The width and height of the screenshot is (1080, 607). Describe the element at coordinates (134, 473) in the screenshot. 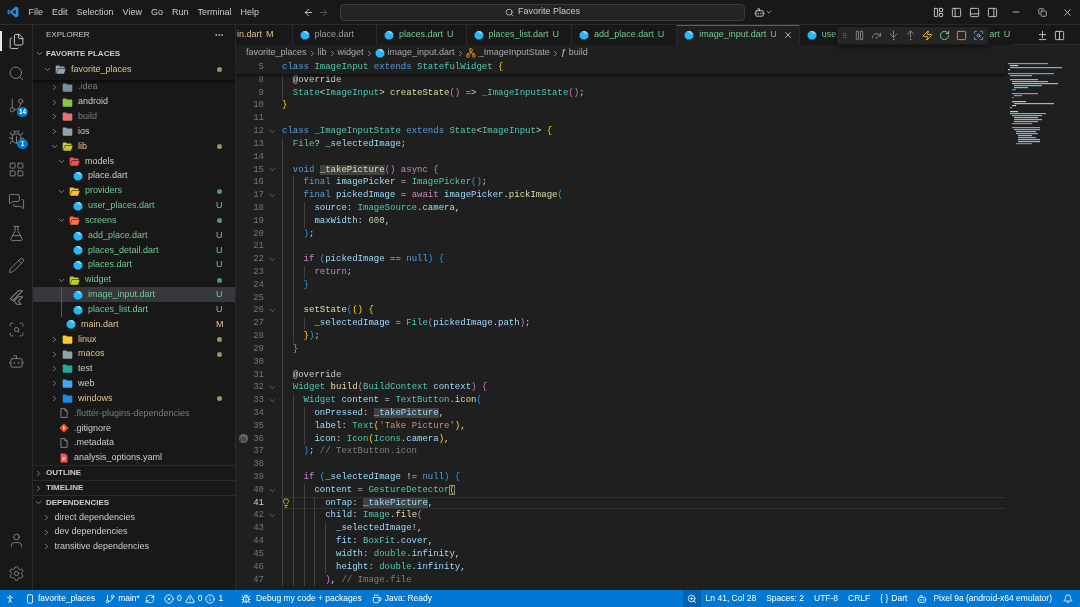

I see `section-header: OUTLINE` at that location.